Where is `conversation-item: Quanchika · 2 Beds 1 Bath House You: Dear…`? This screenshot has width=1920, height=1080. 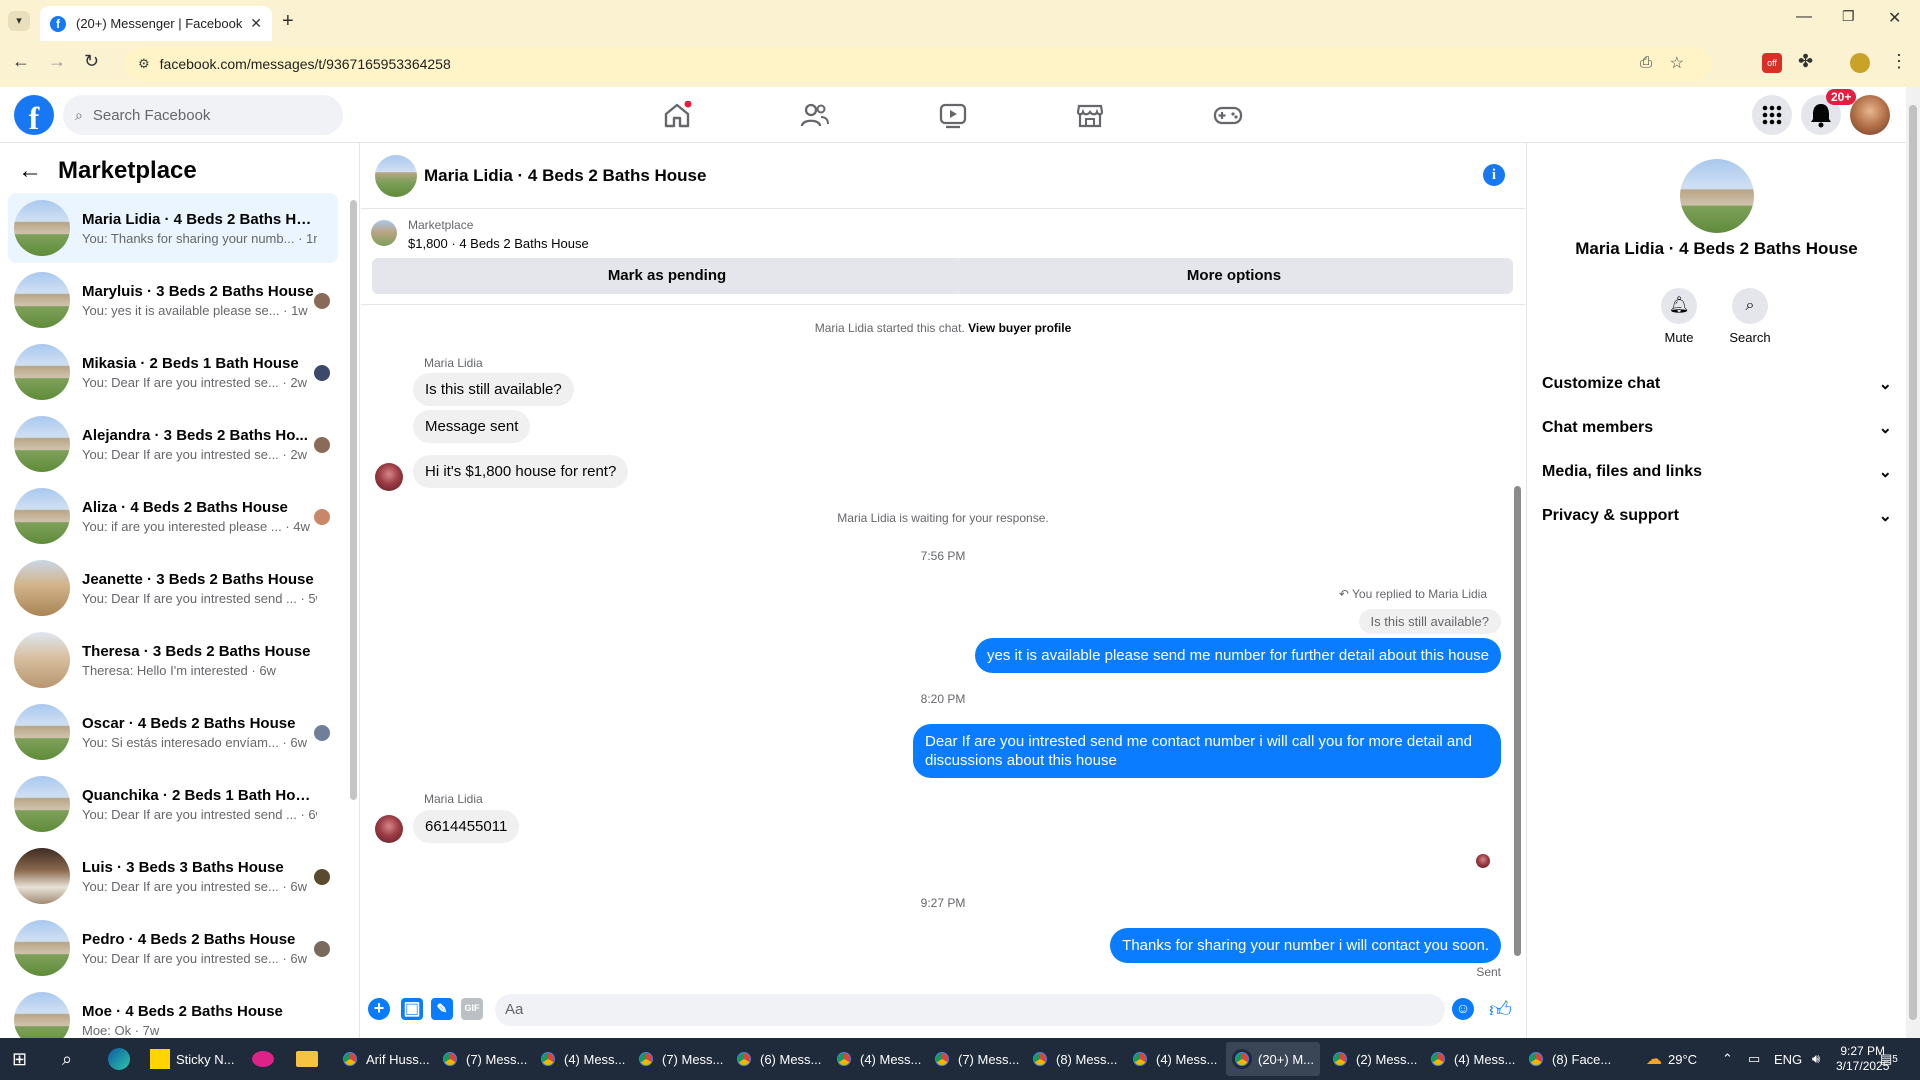
conversation-item: Quanchika · 2 Beds 1 Bath House You: Dear… is located at coordinates (173, 804).